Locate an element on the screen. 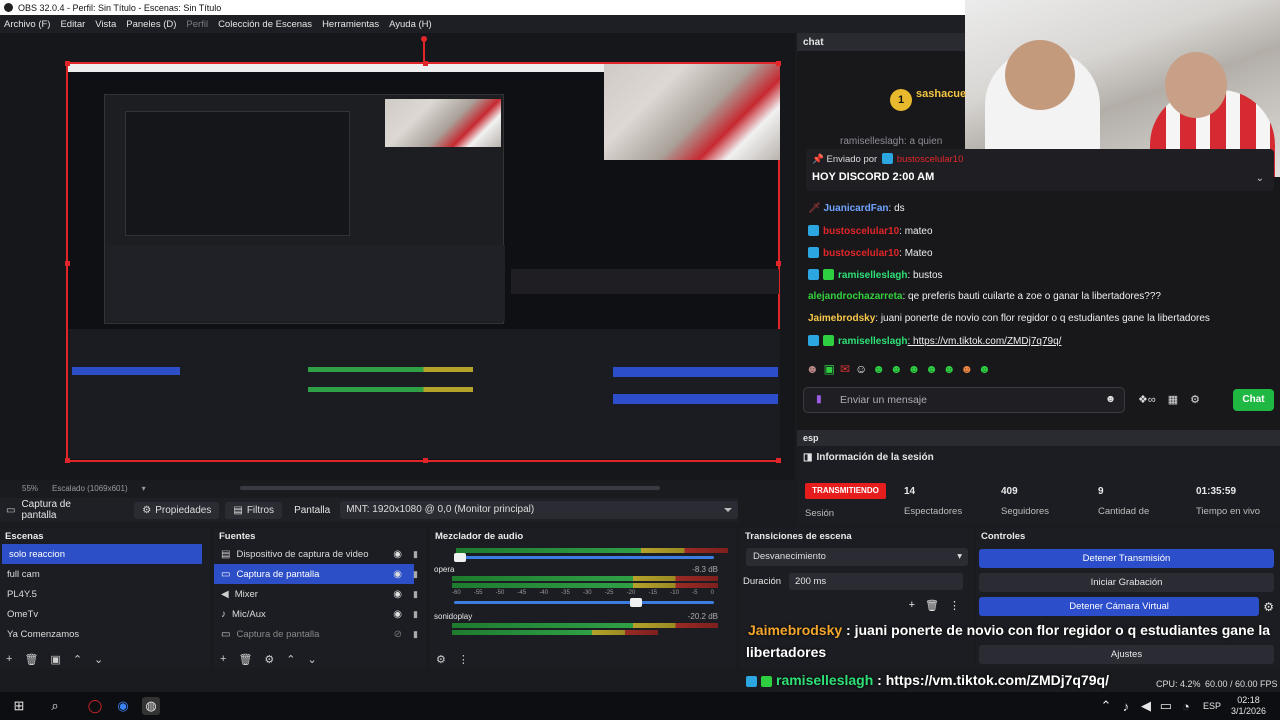  volume-slider is located at coordinates (584, 602).